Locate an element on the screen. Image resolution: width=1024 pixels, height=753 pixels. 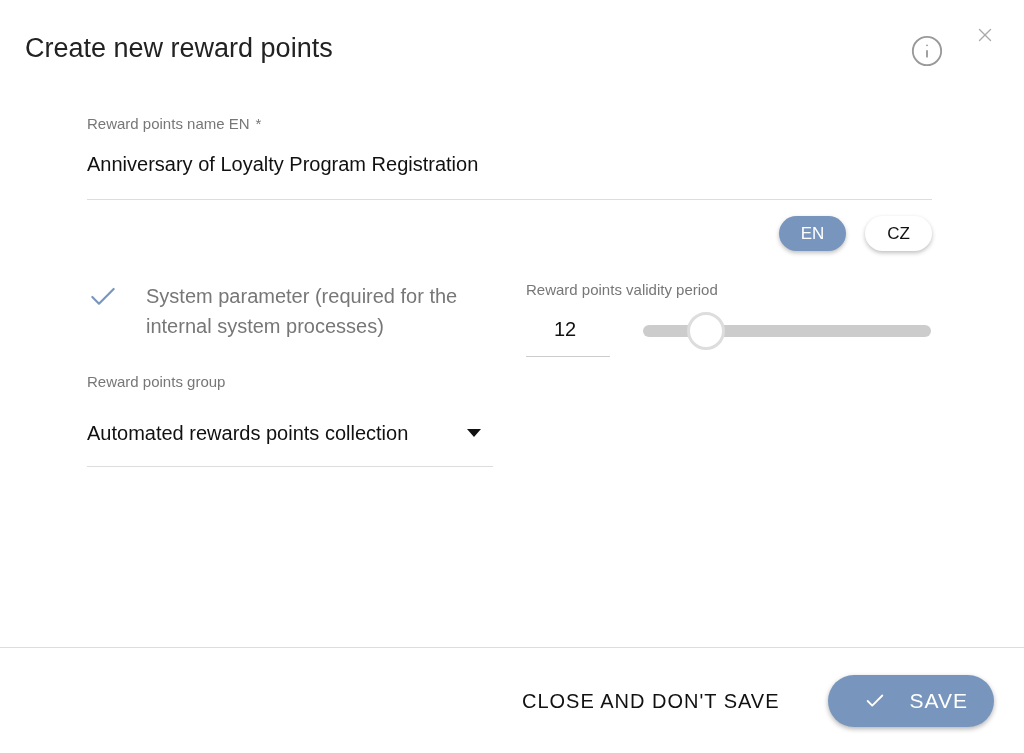
dialog-title: Create new reward points is located at coordinates (179, 48).